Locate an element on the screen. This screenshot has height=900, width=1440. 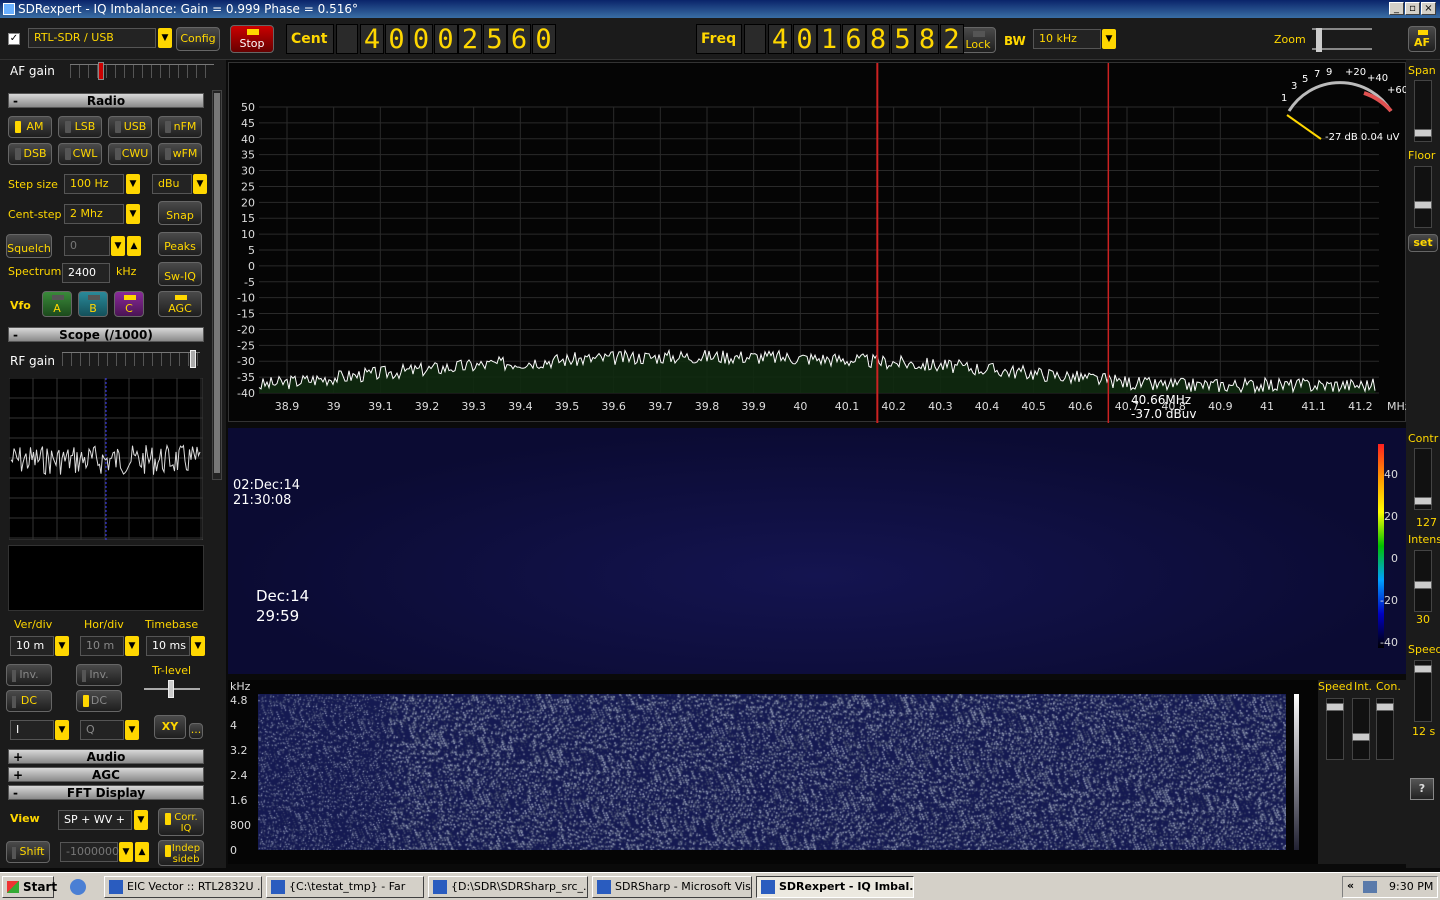
spectrogram-int-slider is located at coordinates (1361, 729).